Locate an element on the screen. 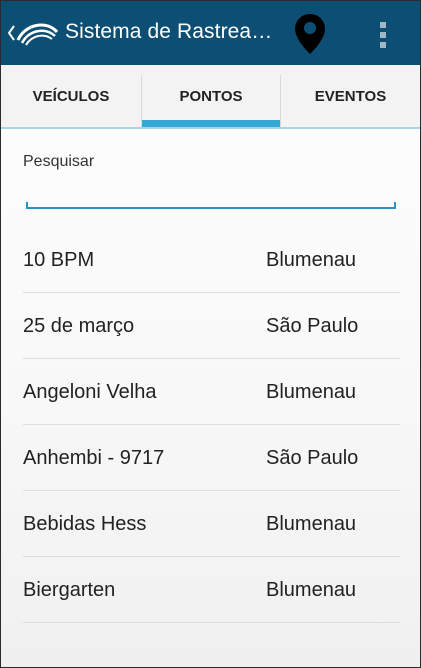 This screenshot has height=668, width=421. point-name: 10 BPM is located at coordinates (59, 260).